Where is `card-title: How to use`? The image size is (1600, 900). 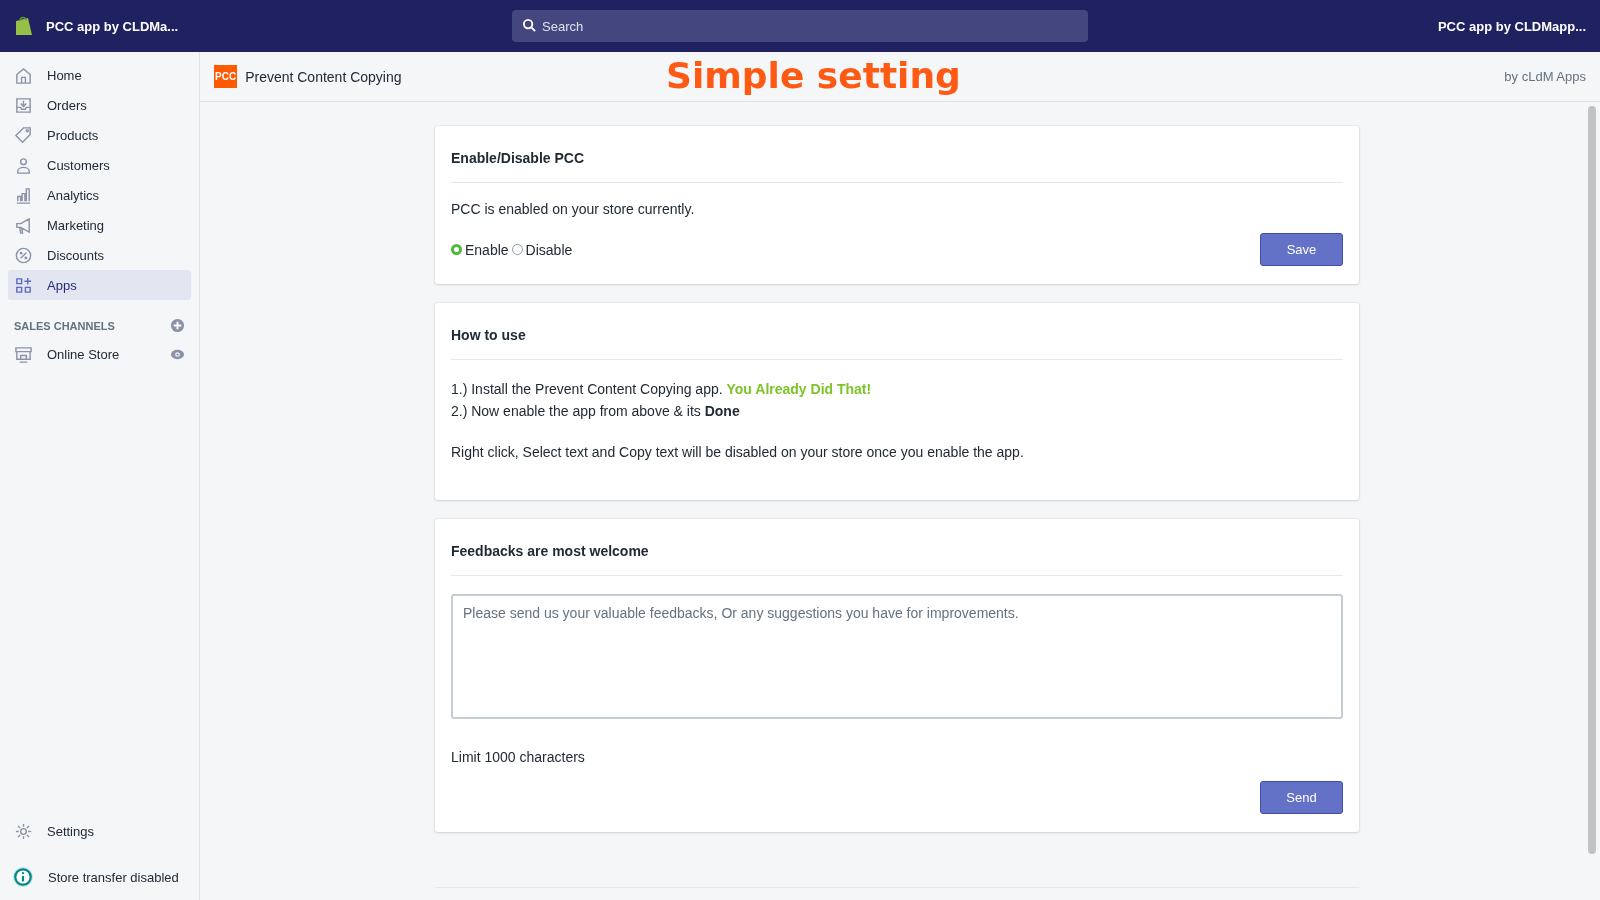
card-title: How to use is located at coordinates (489, 335).